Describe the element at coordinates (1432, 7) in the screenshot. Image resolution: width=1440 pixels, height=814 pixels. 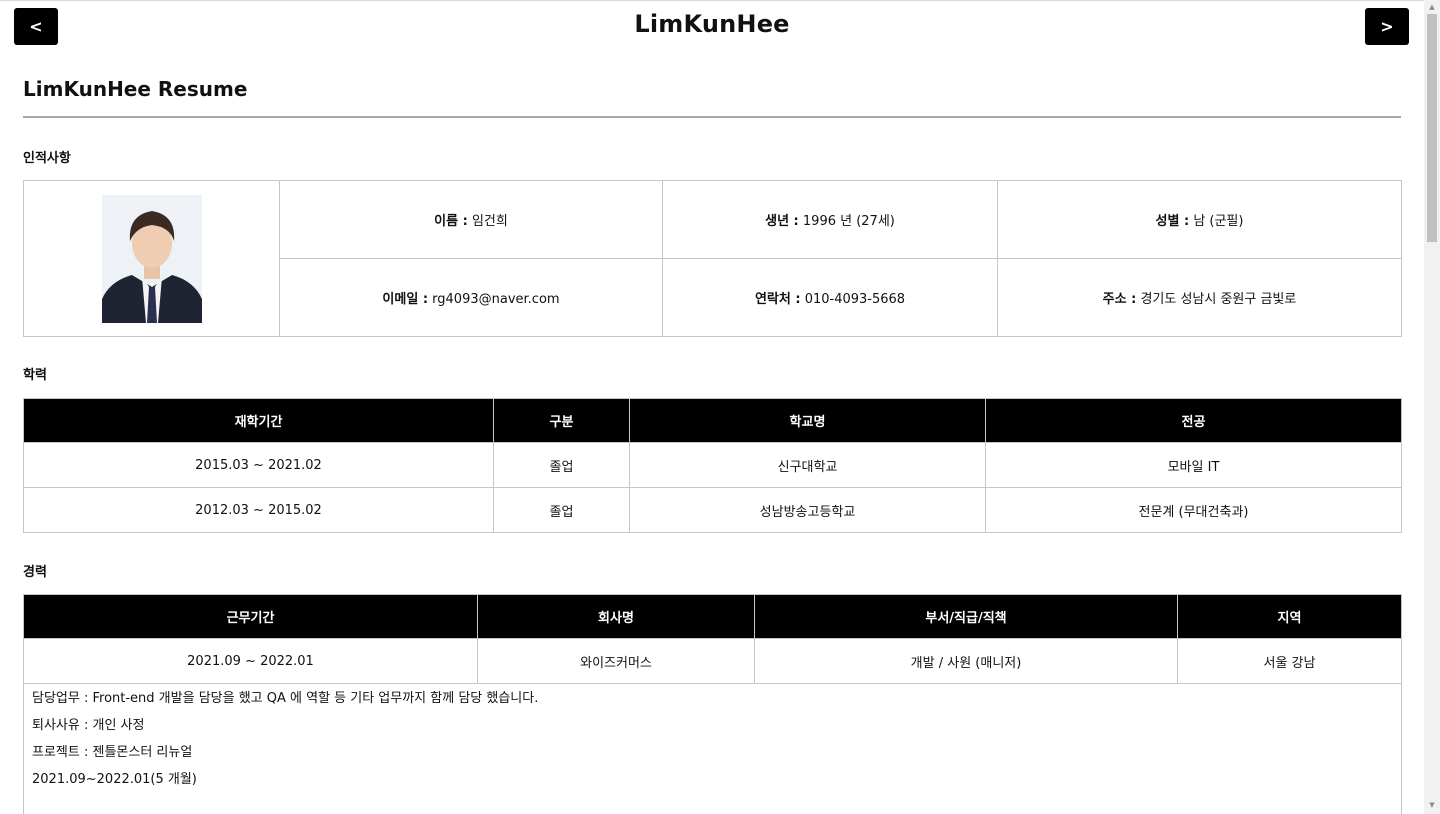
I see `scroll-up-arrow-icon: ▲` at that location.